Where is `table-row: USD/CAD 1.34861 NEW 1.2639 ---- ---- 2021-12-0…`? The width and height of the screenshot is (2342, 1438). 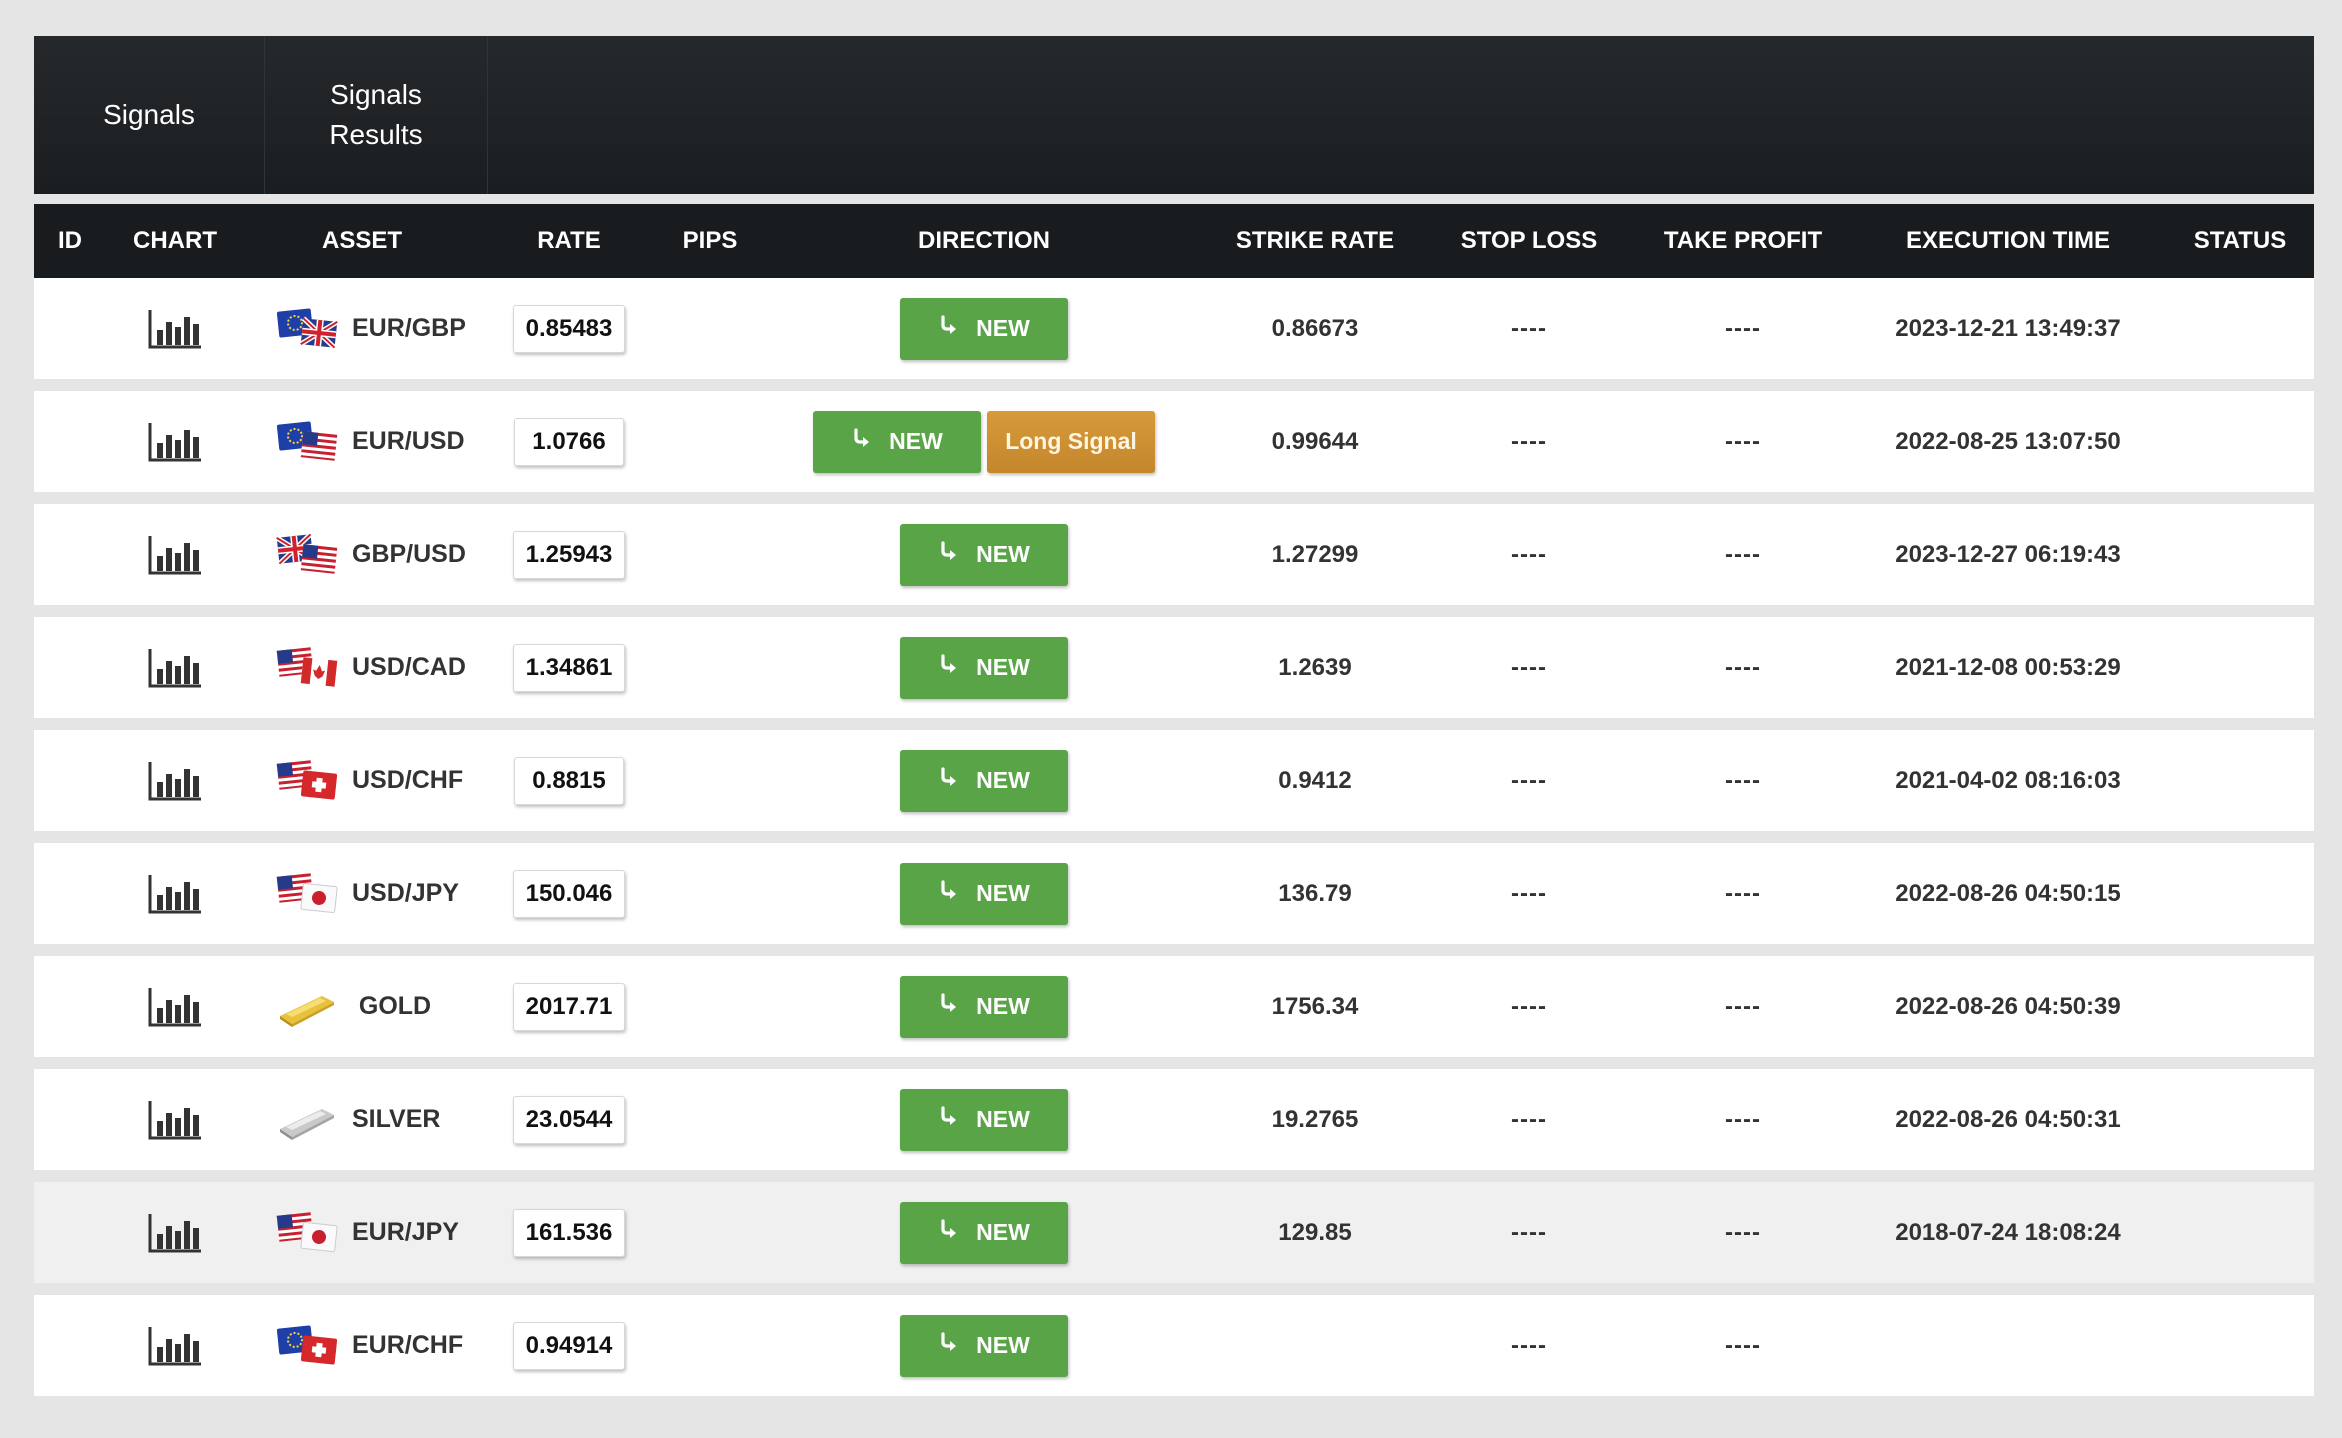 table-row: USD/CAD 1.34861 NEW 1.2639 ---- ---- 2021-12-0… is located at coordinates (1174, 667).